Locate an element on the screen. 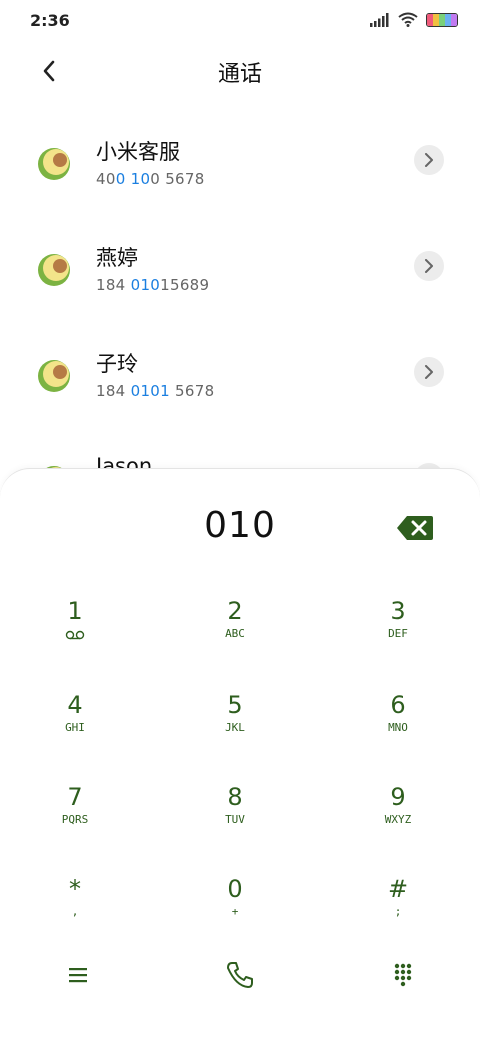 The height and width of the screenshot is (1040, 480). contact-row: 小米客服 400 100 5678 is located at coordinates (240, 171).